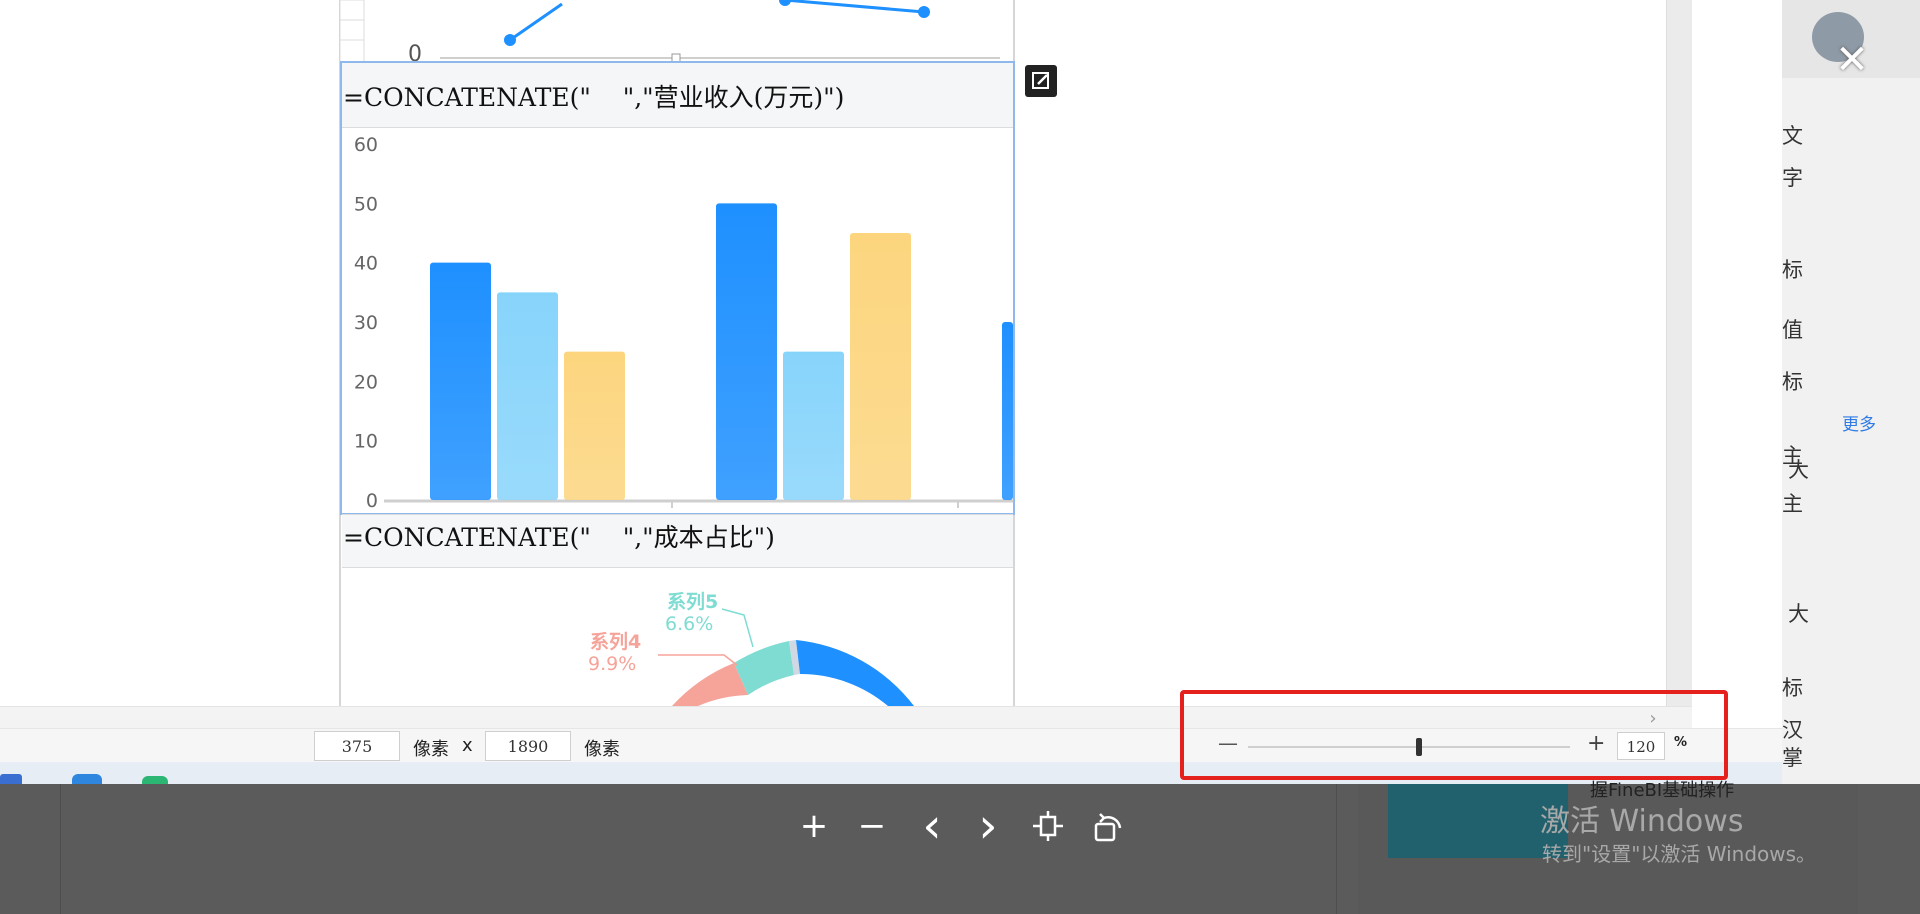 The image size is (1920, 914). What do you see at coordinates (366, 323) in the screenshot?
I see `y-tick-label: 30` at bounding box center [366, 323].